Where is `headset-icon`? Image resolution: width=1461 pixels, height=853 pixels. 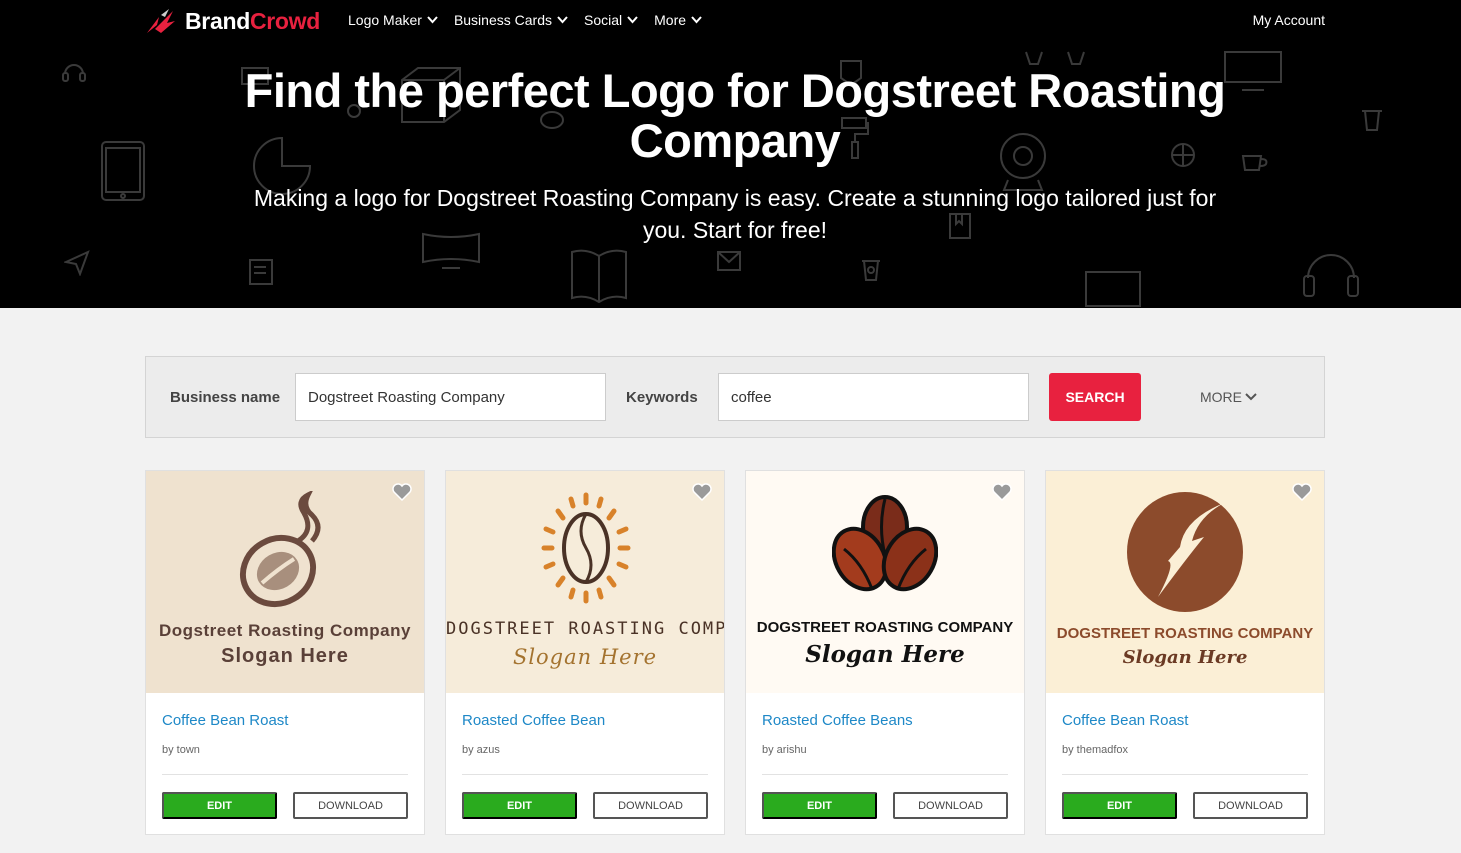
headset-icon is located at coordinates (74, 73).